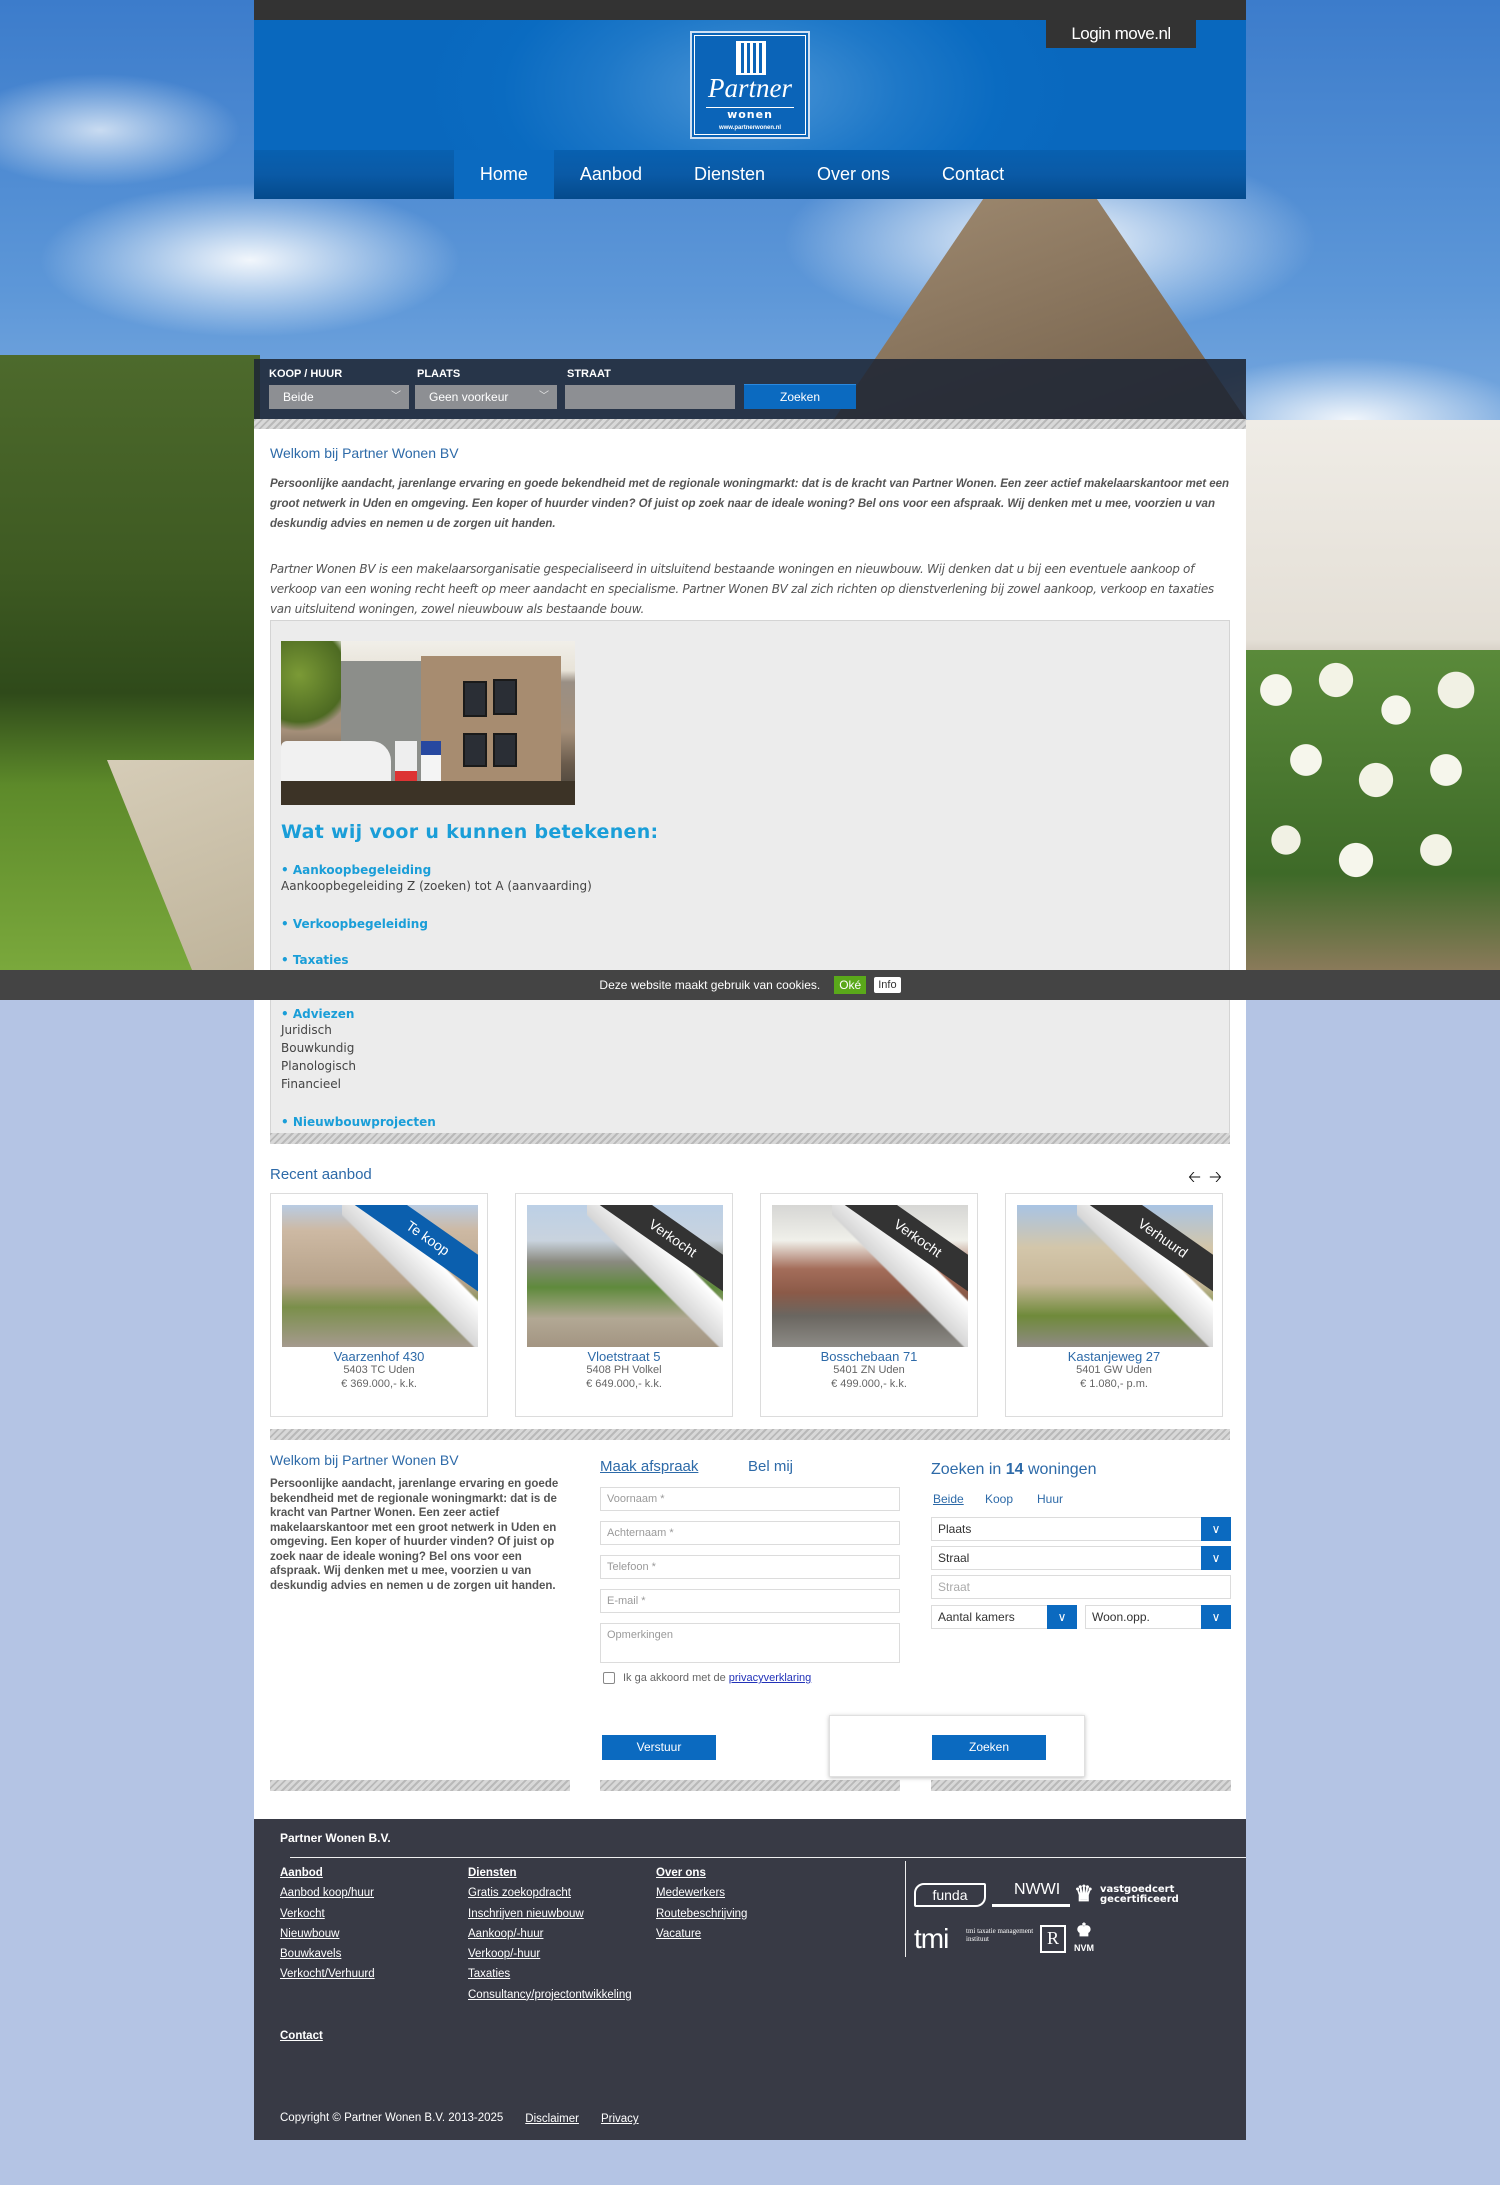 This screenshot has width=1500, height=2185. What do you see at coordinates (1053, 1939) in the screenshot?
I see `register-taxateurs-logo: R` at bounding box center [1053, 1939].